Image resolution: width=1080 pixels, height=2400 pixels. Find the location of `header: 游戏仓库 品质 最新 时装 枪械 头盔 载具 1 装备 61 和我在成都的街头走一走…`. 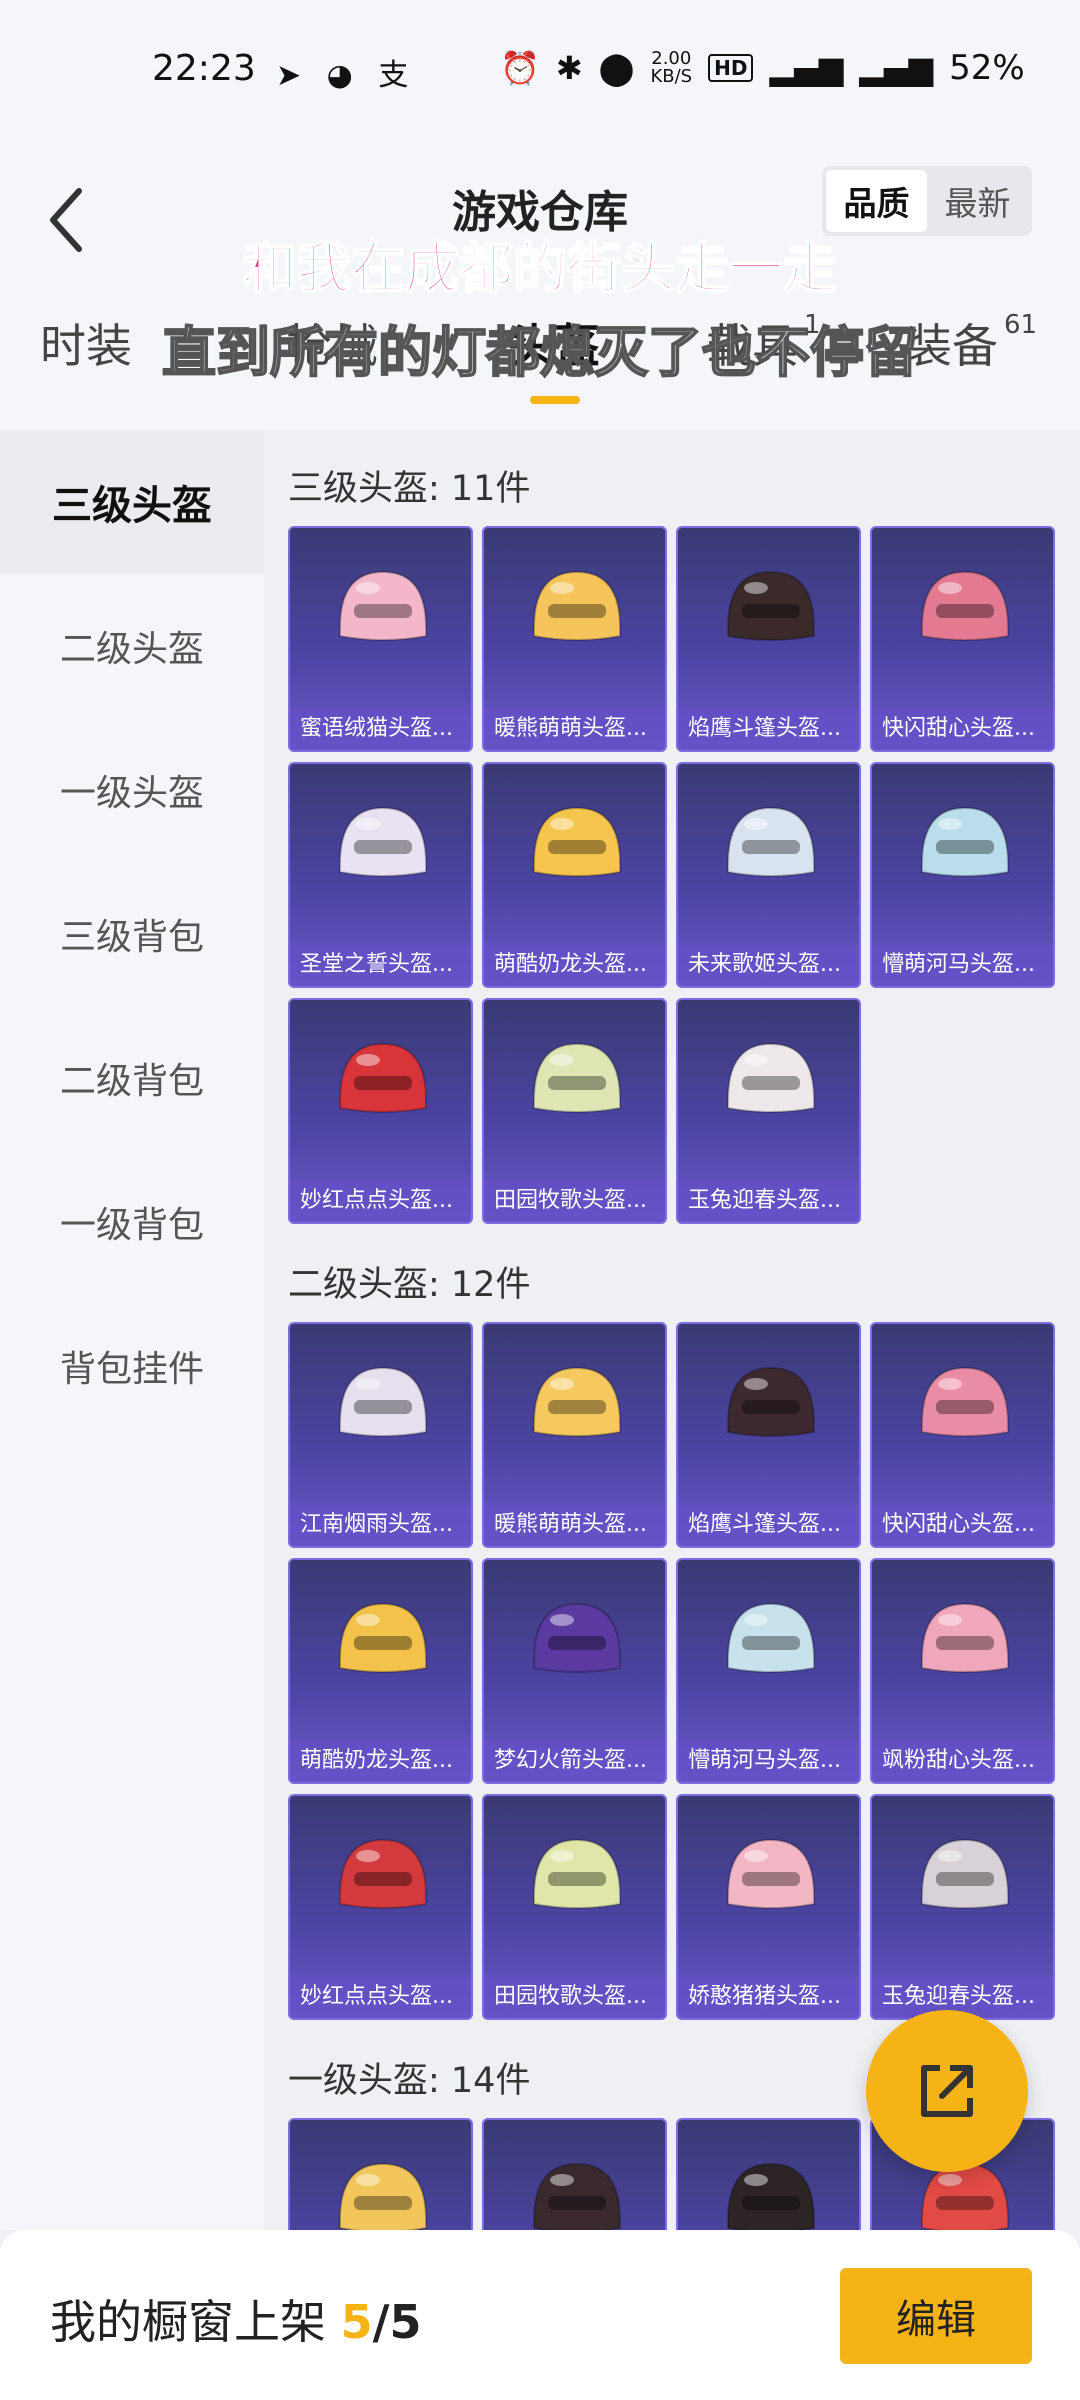

header: 游戏仓库 品质 最新 时装 枪械 头盔 载具 1 装备 61 和我在成都的街头走一走… is located at coordinates (540, 285).